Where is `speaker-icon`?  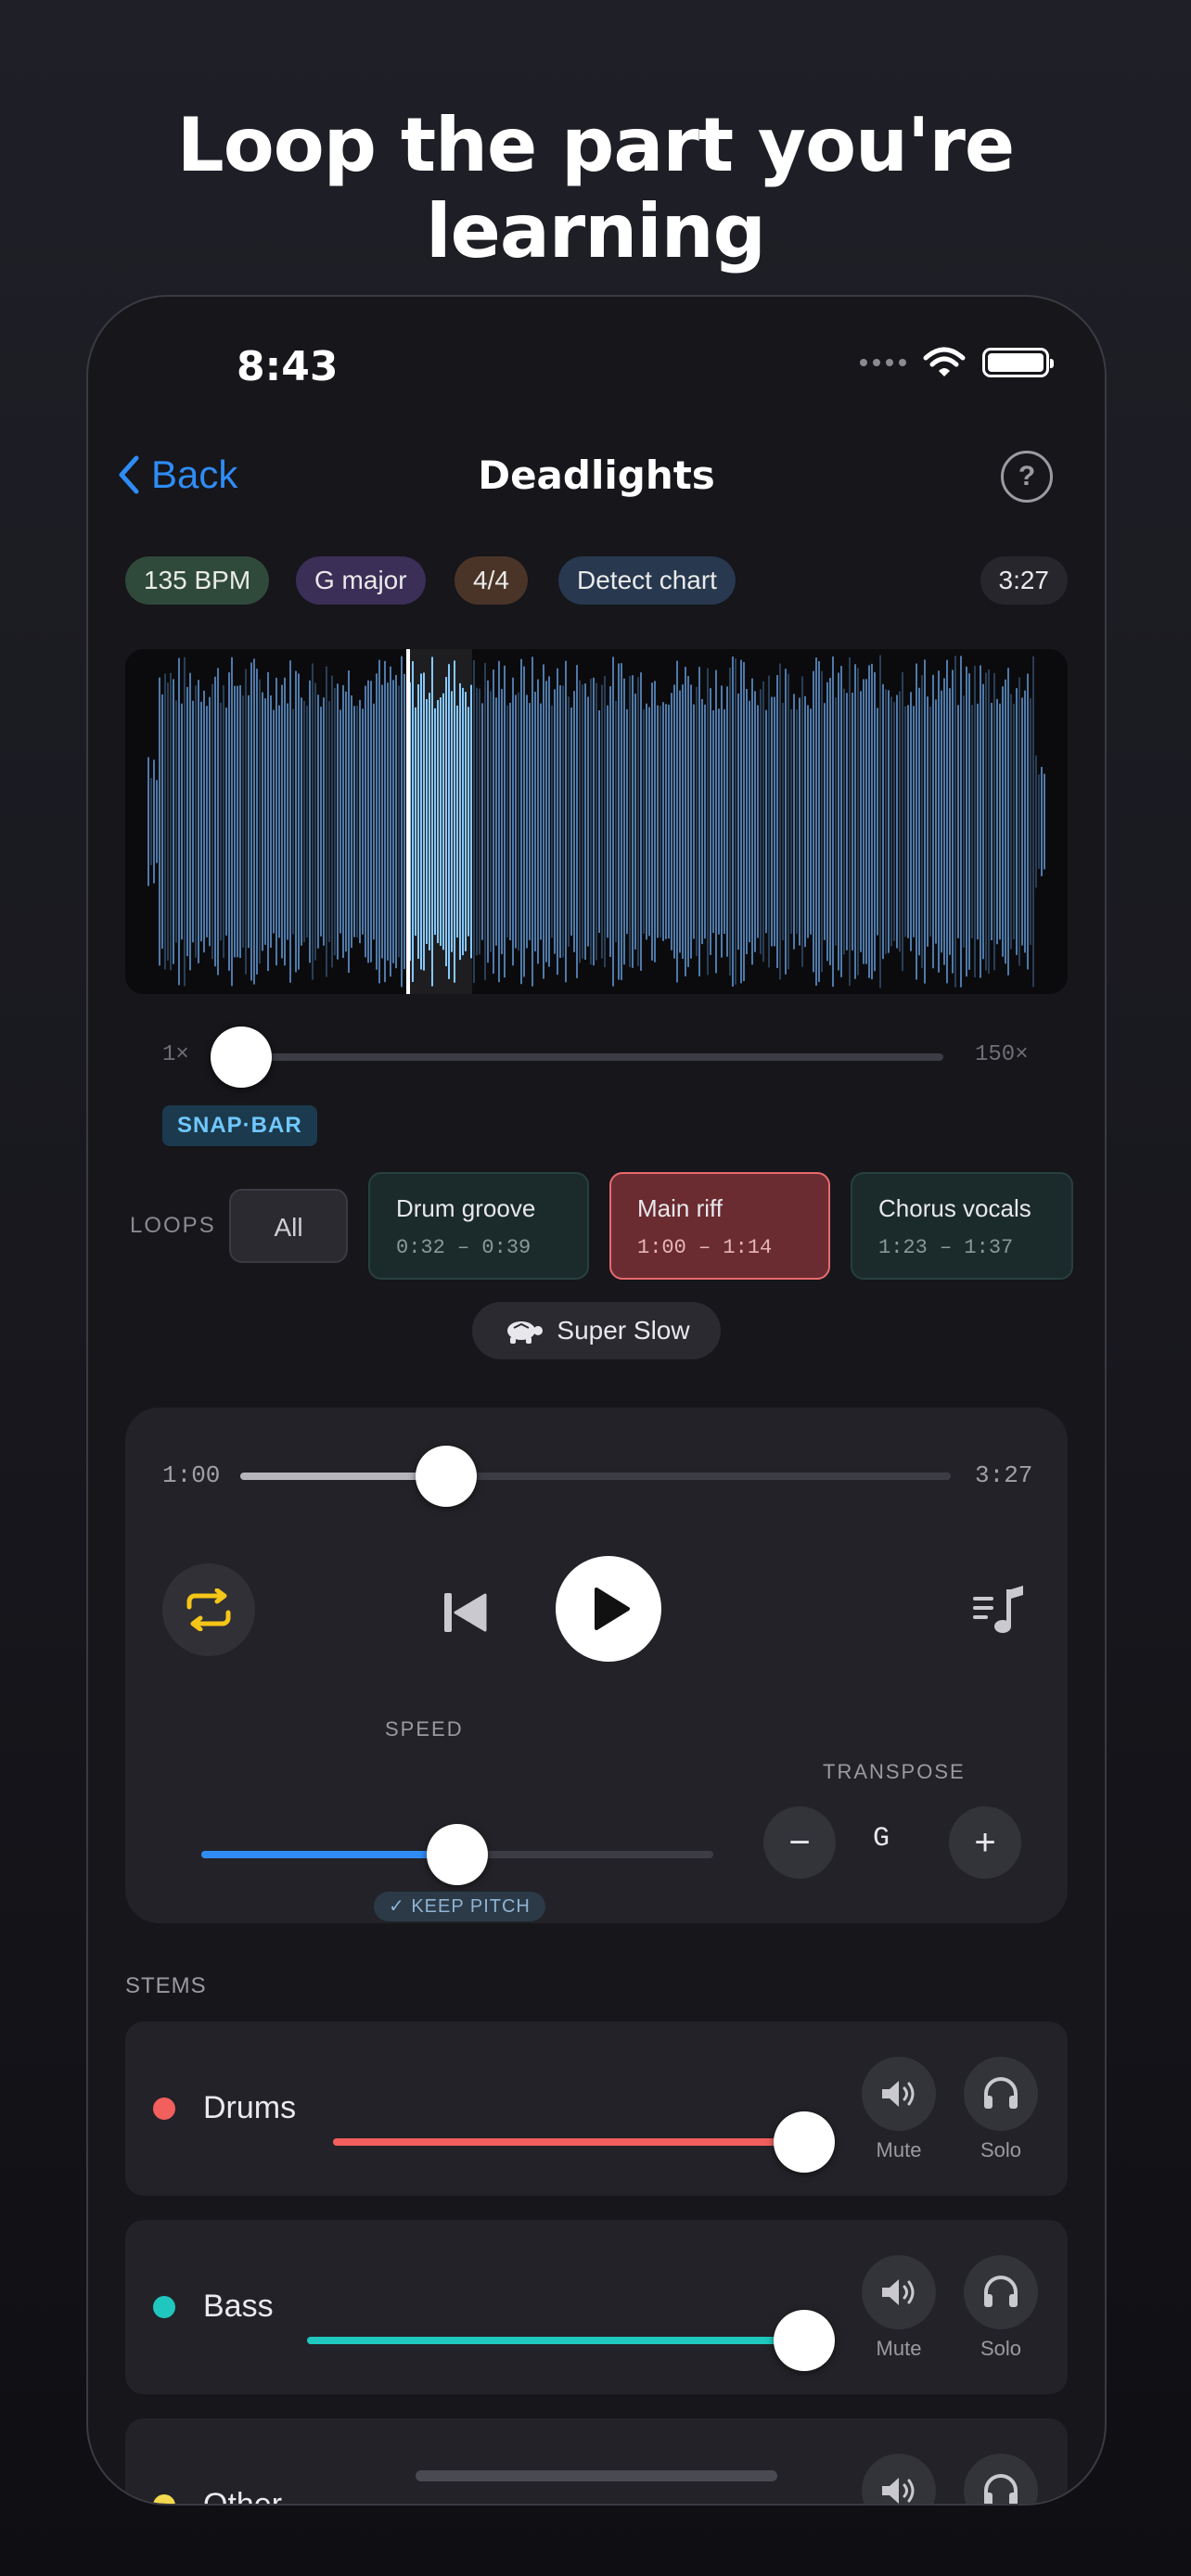
speaker-icon is located at coordinates (898, 2094).